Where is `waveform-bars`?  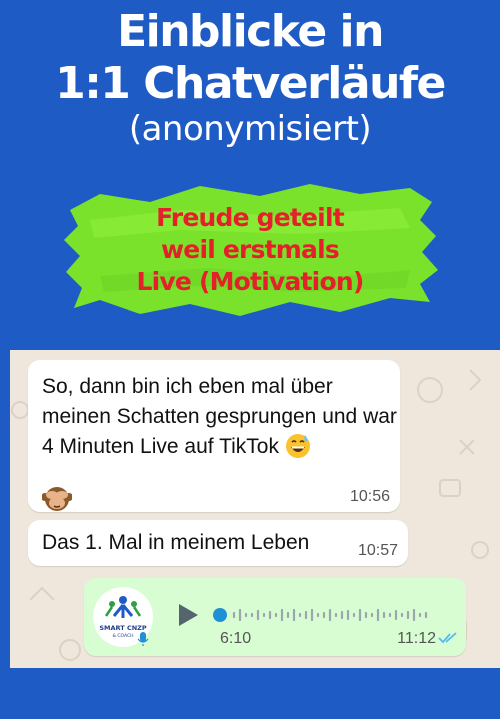 waveform-bars is located at coordinates (330, 615).